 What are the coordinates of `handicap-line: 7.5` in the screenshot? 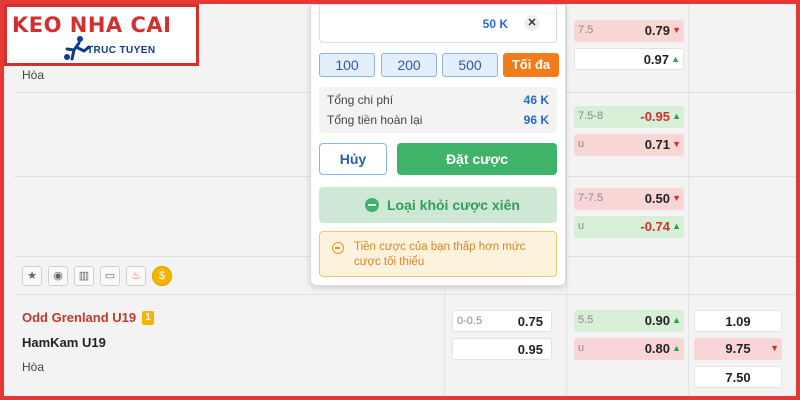 It's located at (586, 30).